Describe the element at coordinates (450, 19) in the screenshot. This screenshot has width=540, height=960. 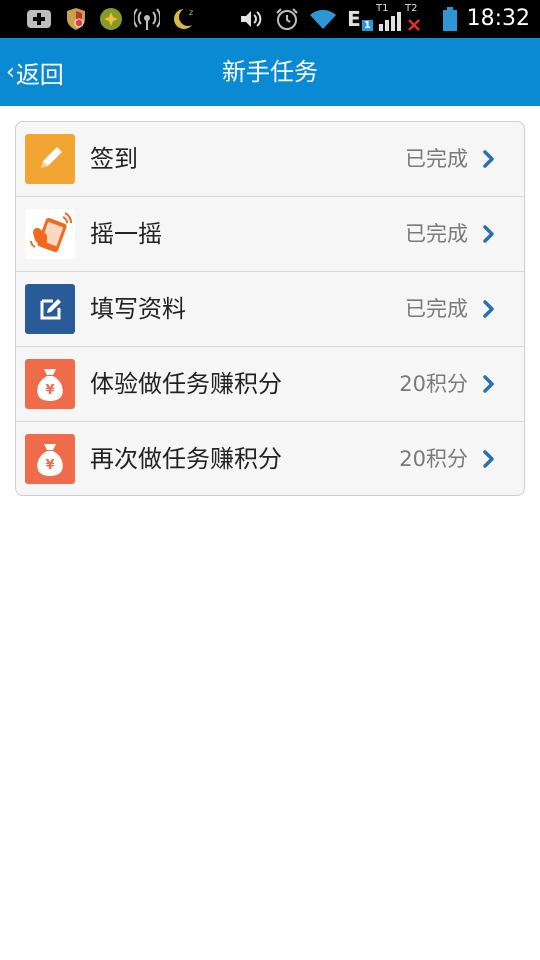
I see `battery-icon` at that location.